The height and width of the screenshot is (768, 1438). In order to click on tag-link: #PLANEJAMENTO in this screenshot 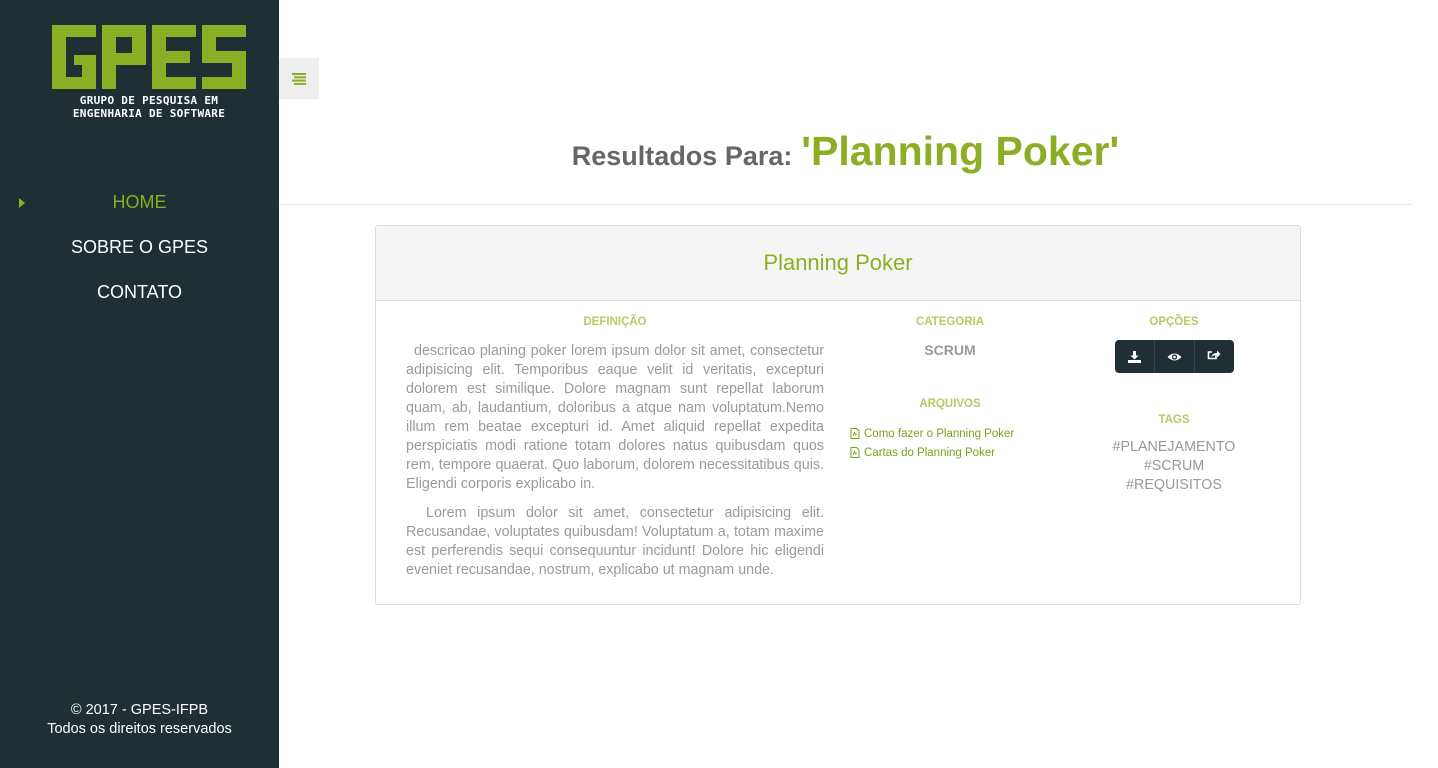, I will do `click(1174, 447)`.